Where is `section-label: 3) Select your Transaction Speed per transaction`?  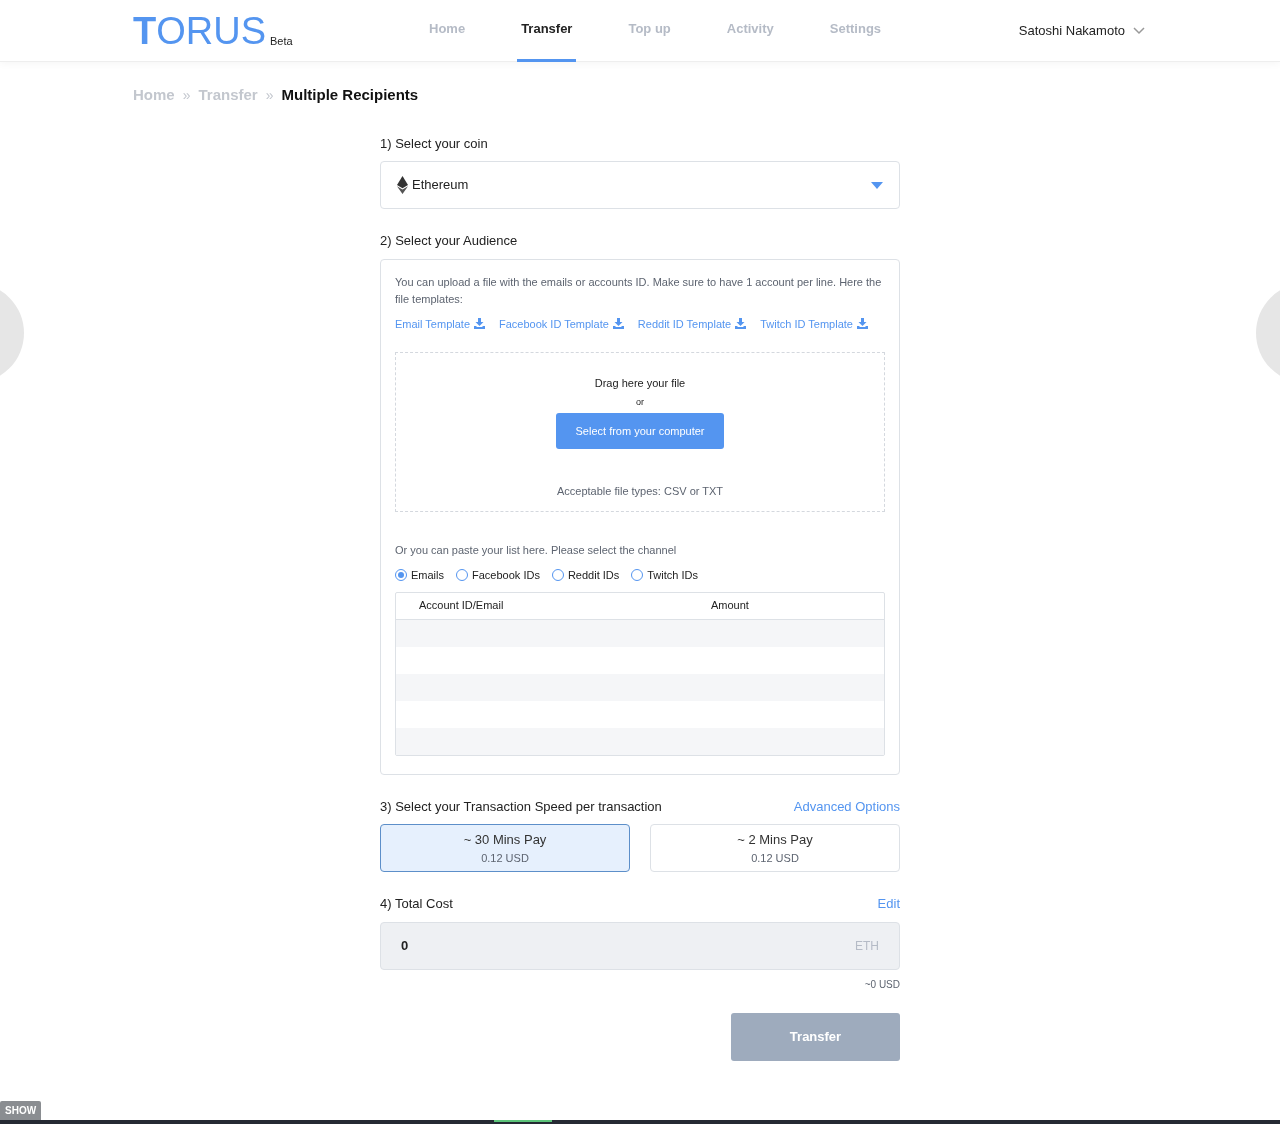 section-label: 3) Select your Transaction Speed per transaction is located at coordinates (521, 806).